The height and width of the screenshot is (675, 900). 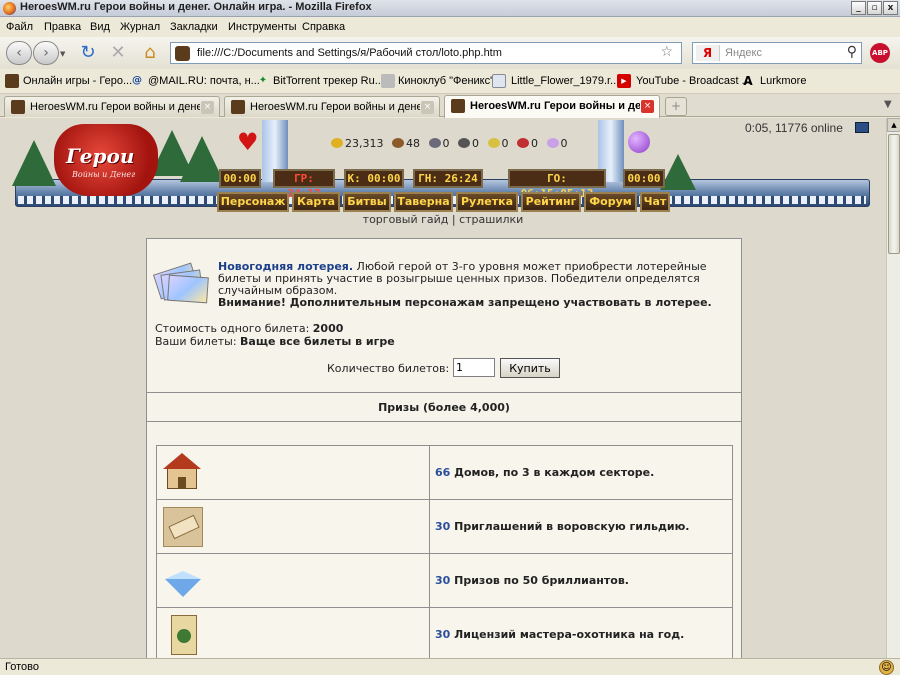 What do you see at coordinates (794, 128) in the screenshot?
I see `online-counter: 0:05, 11776 online` at bounding box center [794, 128].